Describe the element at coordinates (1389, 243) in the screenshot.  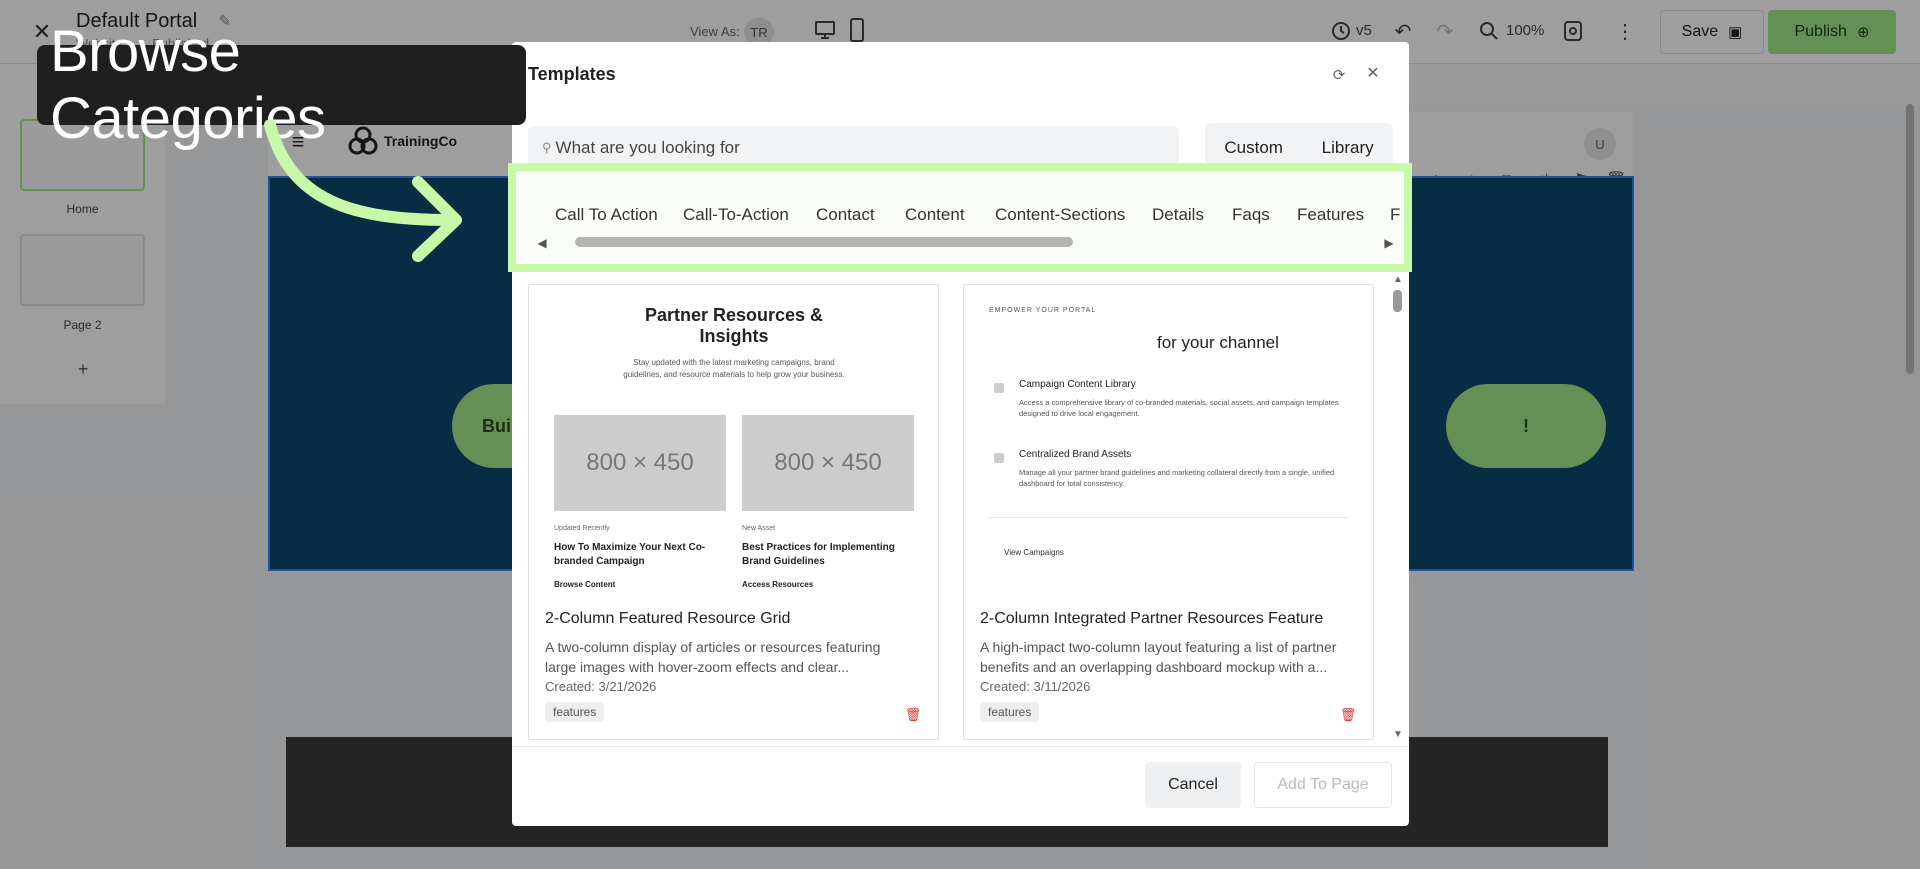
I see `scroll-right-arrow-icon: ▶` at that location.